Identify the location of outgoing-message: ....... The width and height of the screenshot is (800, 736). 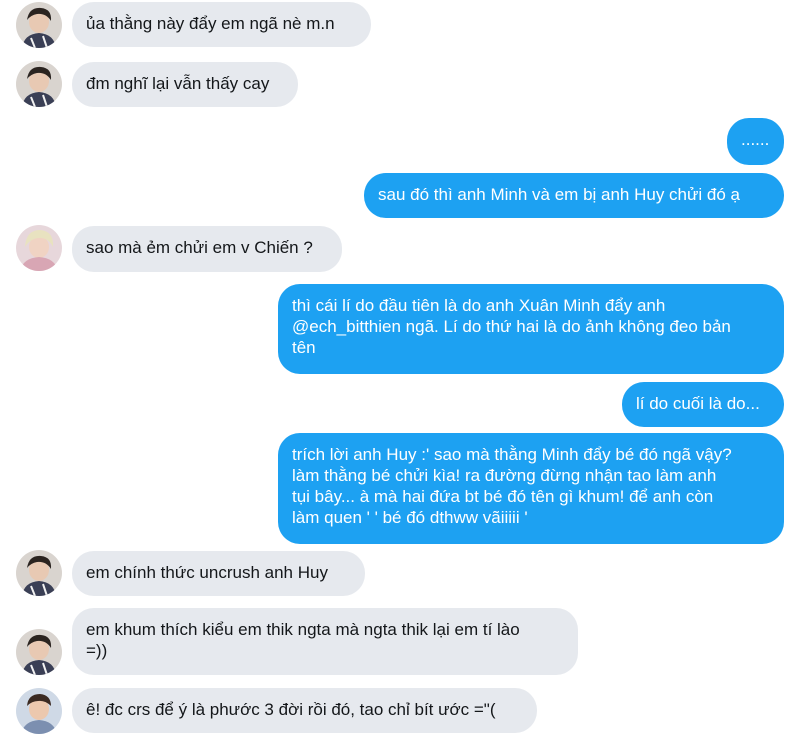
(755, 141).